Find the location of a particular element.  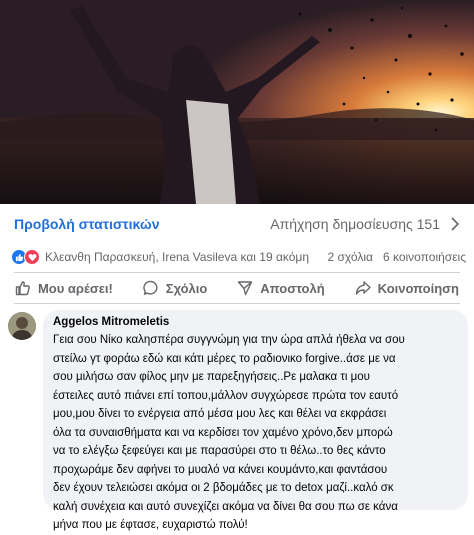

reaction-icons is located at coordinates (25, 257).